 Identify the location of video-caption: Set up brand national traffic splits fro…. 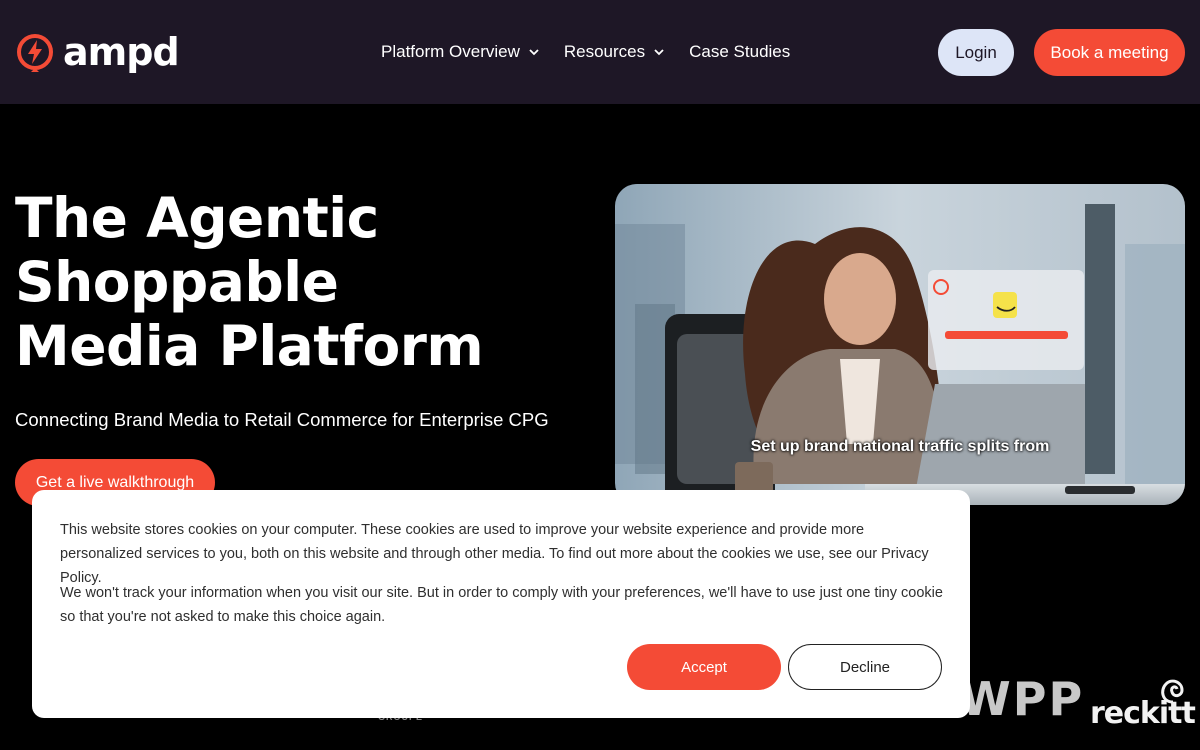
(900, 446).